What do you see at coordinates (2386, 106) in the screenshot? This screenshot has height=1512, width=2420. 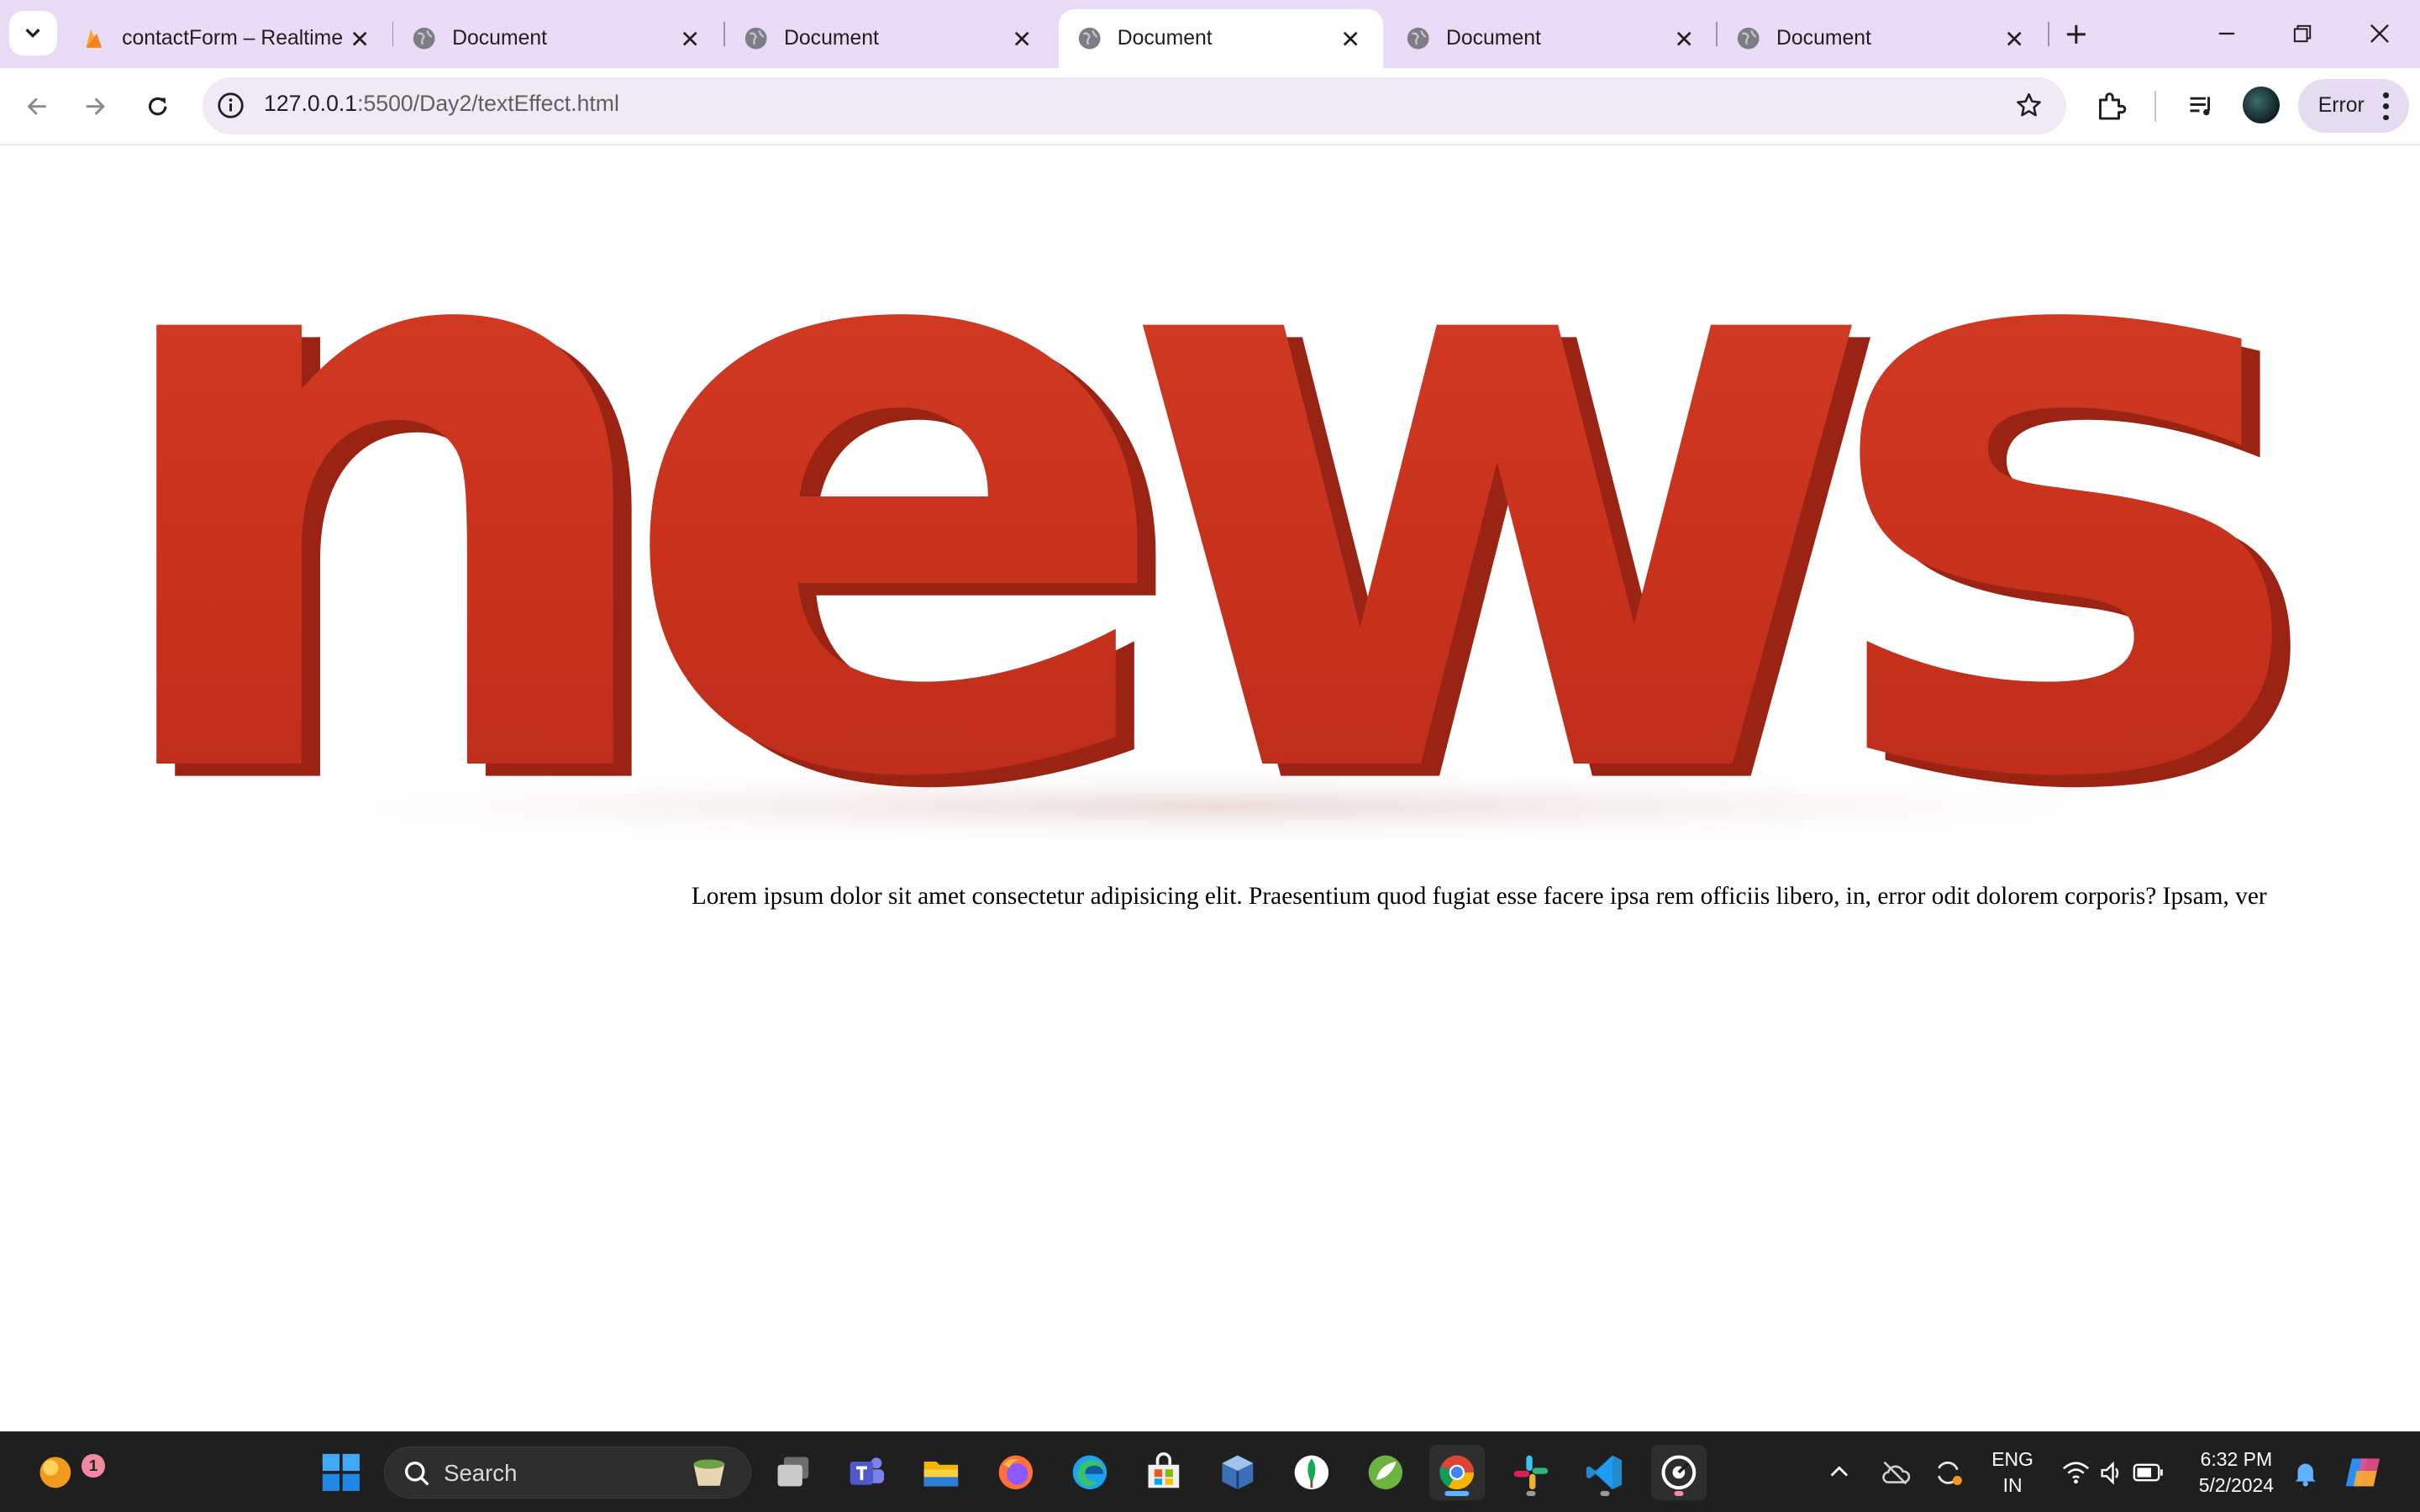 I see `more-menu-icon` at bounding box center [2386, 106].